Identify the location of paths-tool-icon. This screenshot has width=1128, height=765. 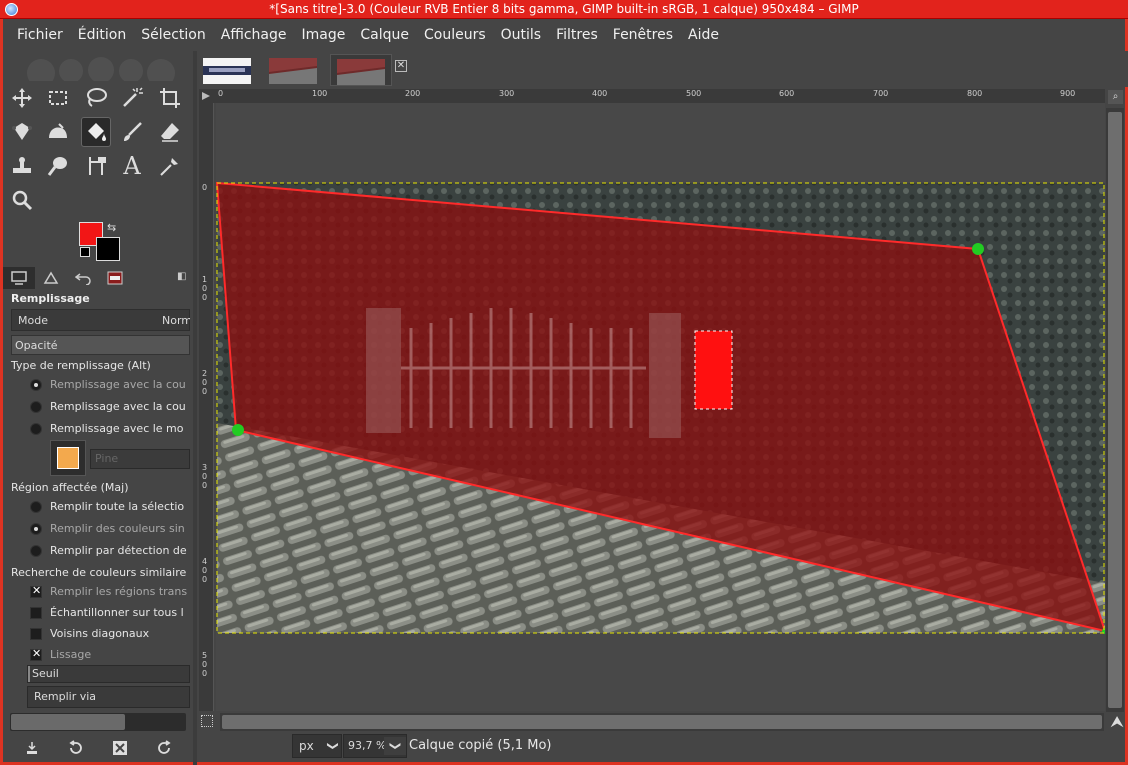
(96, 166).